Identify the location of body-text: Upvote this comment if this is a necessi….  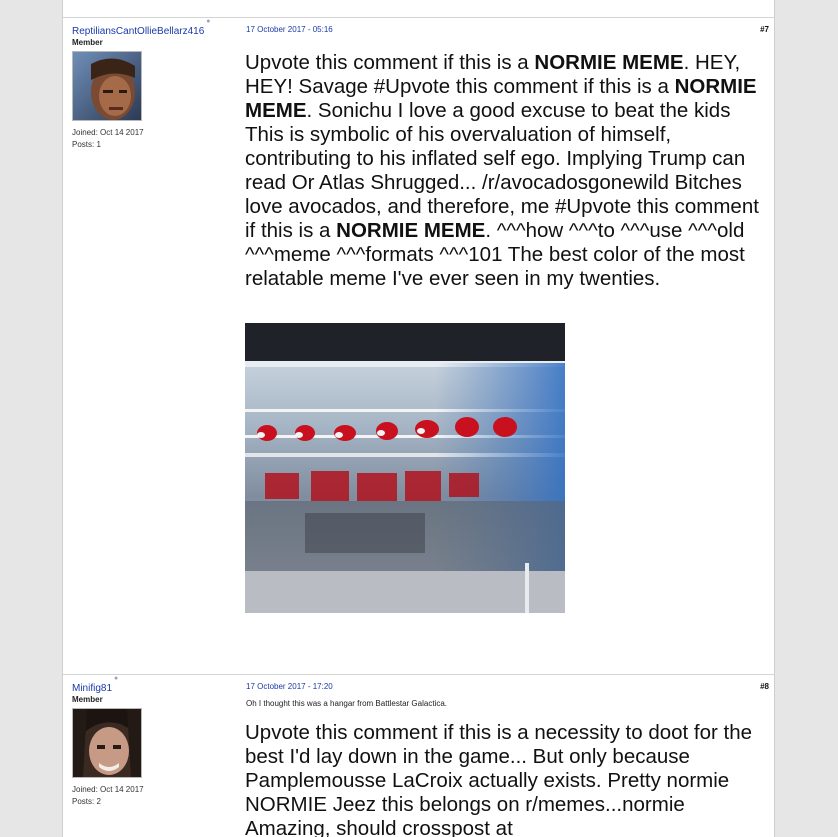
(499, 779).